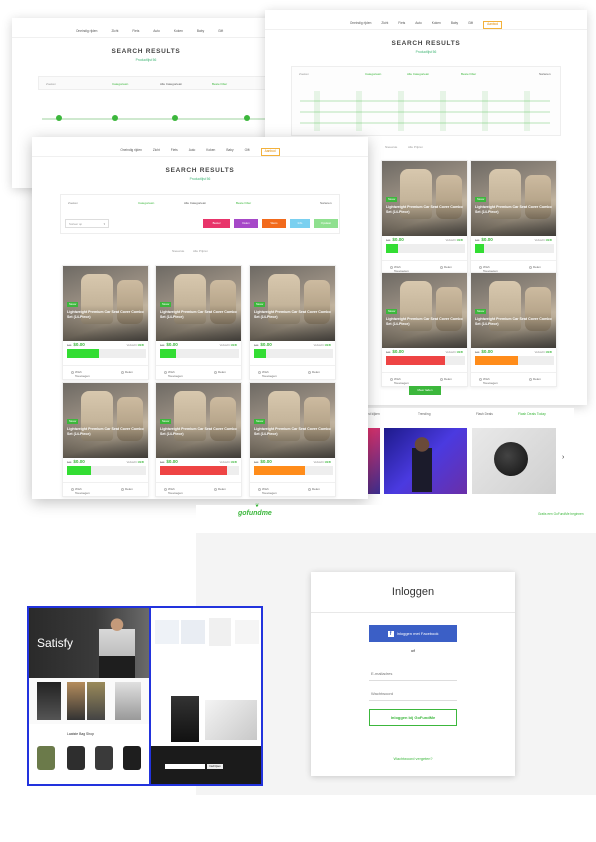  I want to click on start-campaign-link: Gratis een GoFundMe beginnen, so click(561, 514).